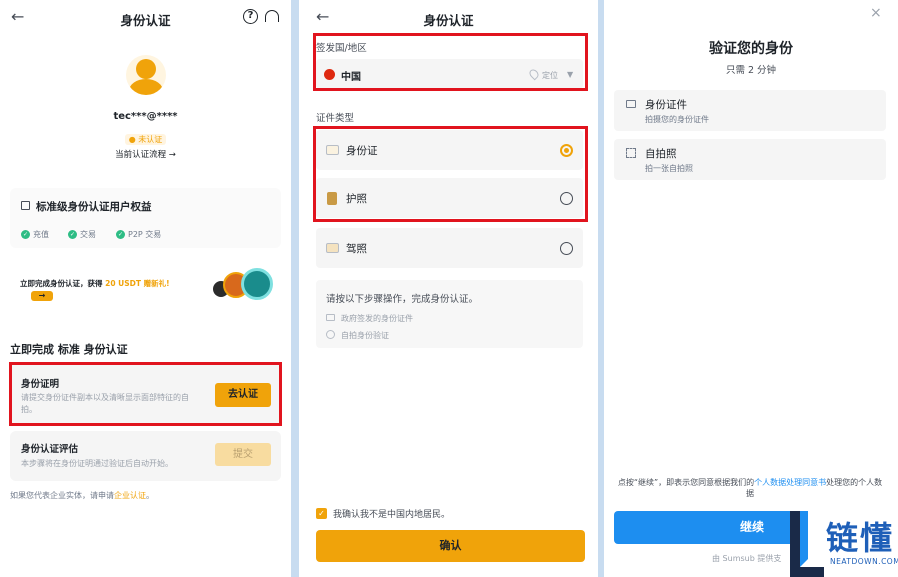  Describe the element at coordinates (139, 234) in the screenshot. I see `benefit-item-p2p: ✓ P2P 交易` at that location.